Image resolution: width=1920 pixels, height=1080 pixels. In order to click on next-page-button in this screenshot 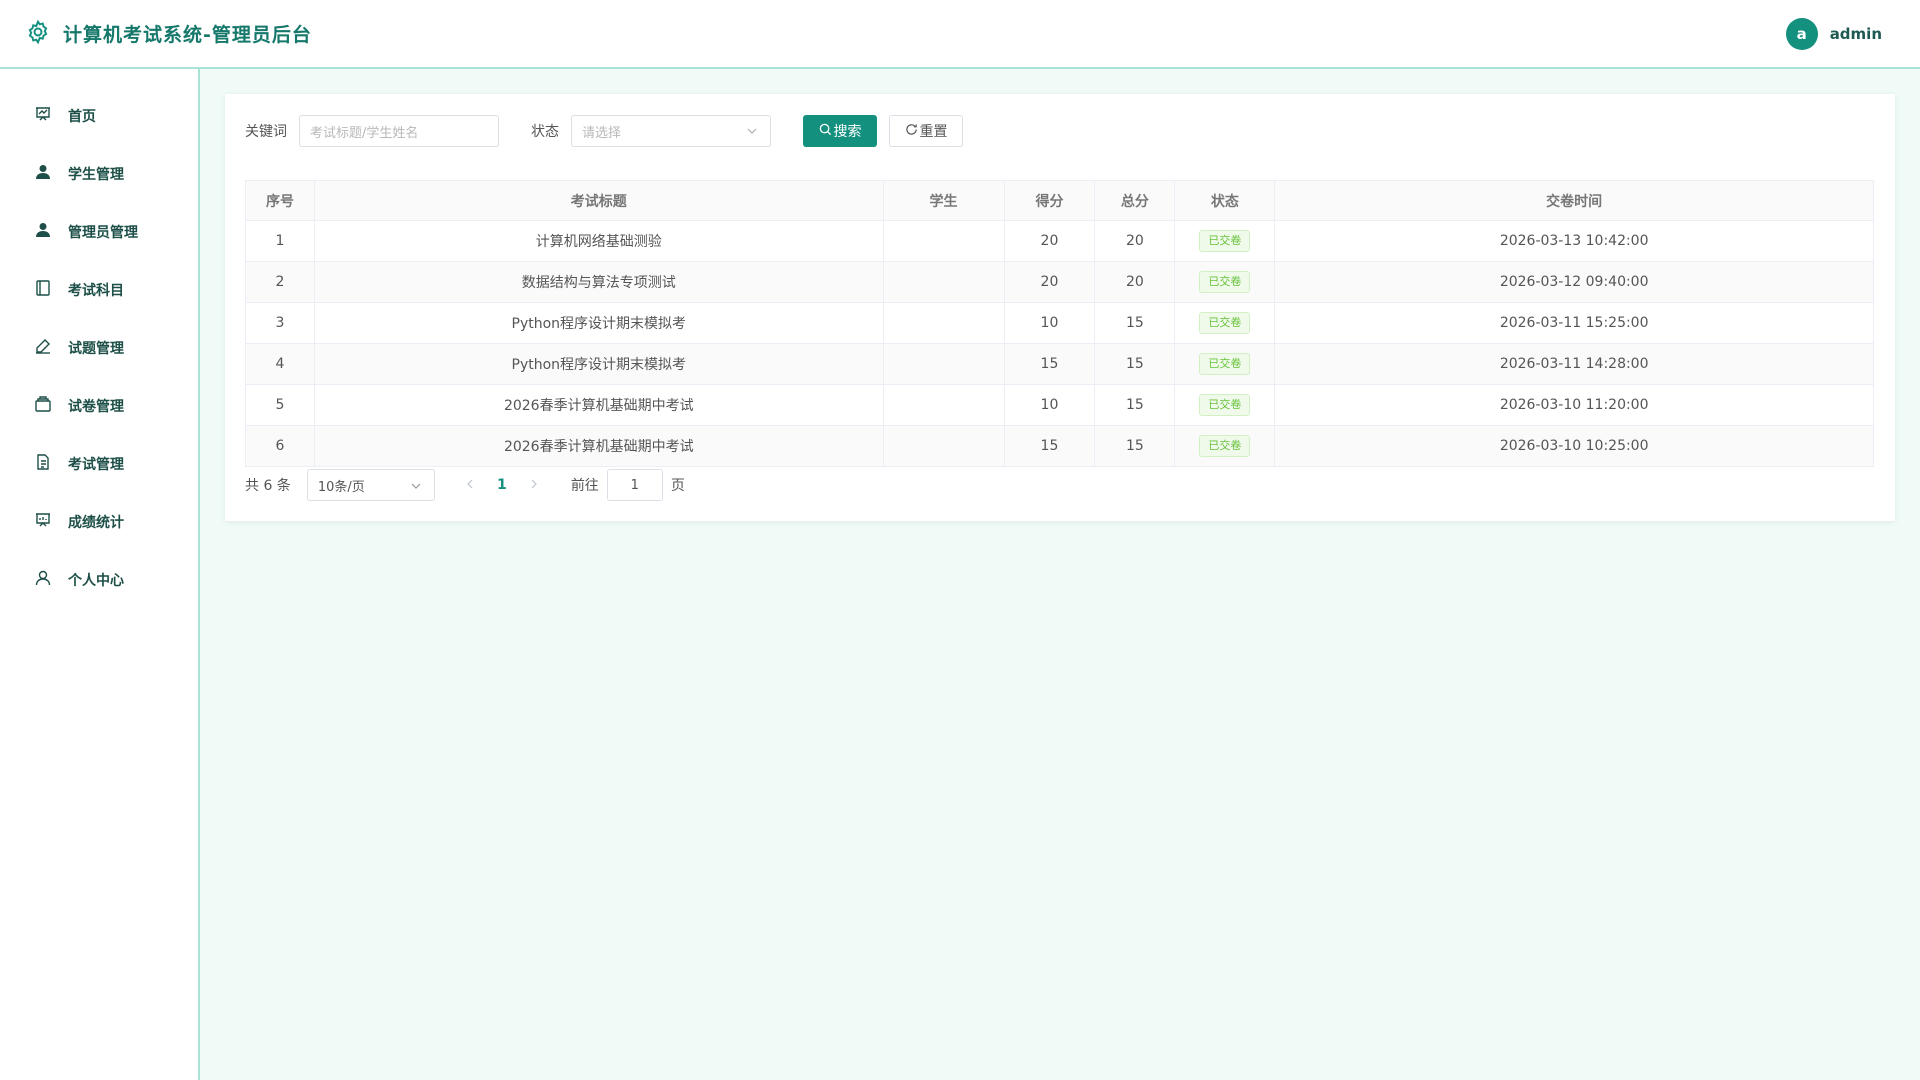, I will do `click(534, 485)`.